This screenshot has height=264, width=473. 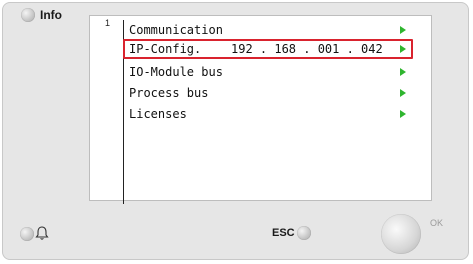 What do you see at coordinates (268, 93) in the screenshot?
I see `menu-item-process-bus: Process bus` at bounding box center [268, 93].